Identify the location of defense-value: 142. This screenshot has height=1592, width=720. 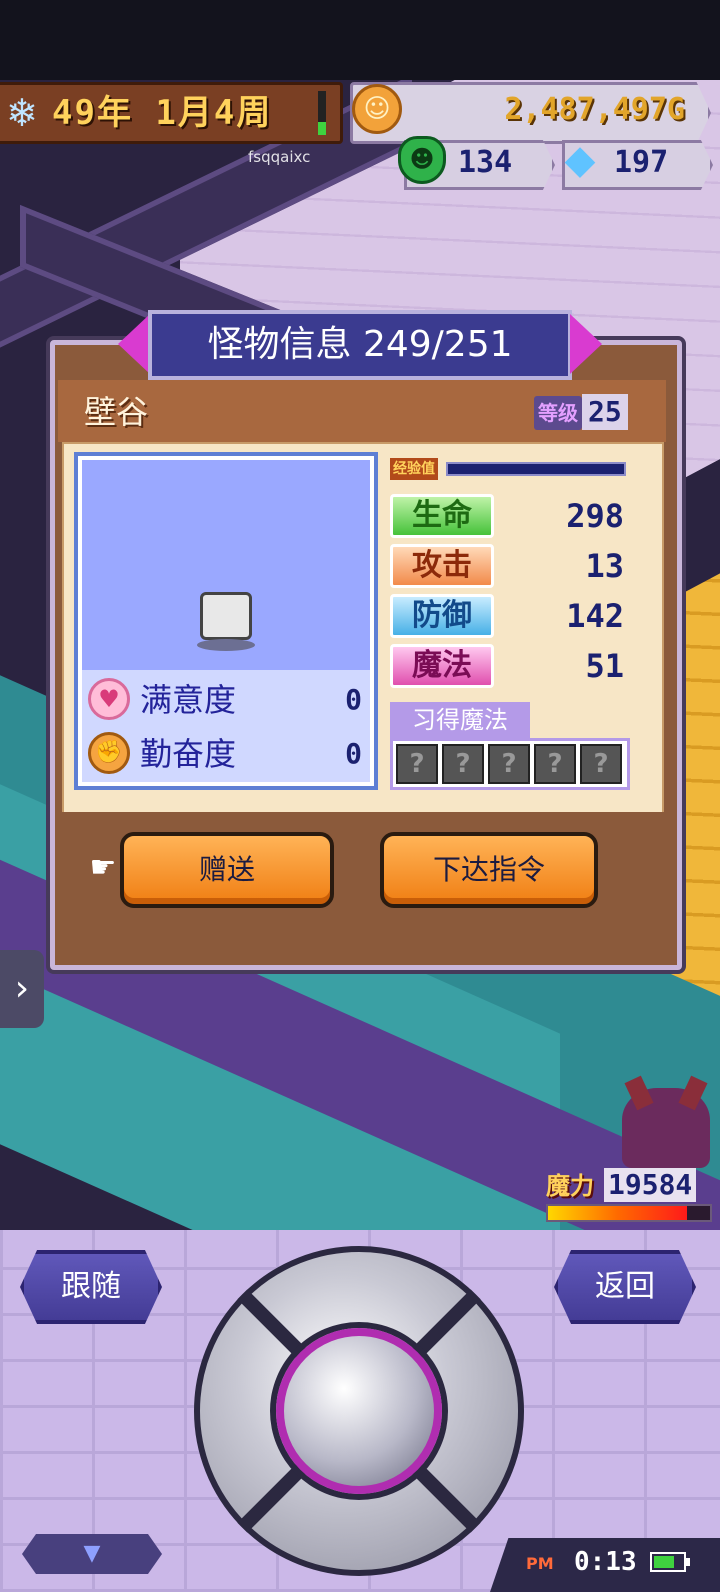
(595, 616).